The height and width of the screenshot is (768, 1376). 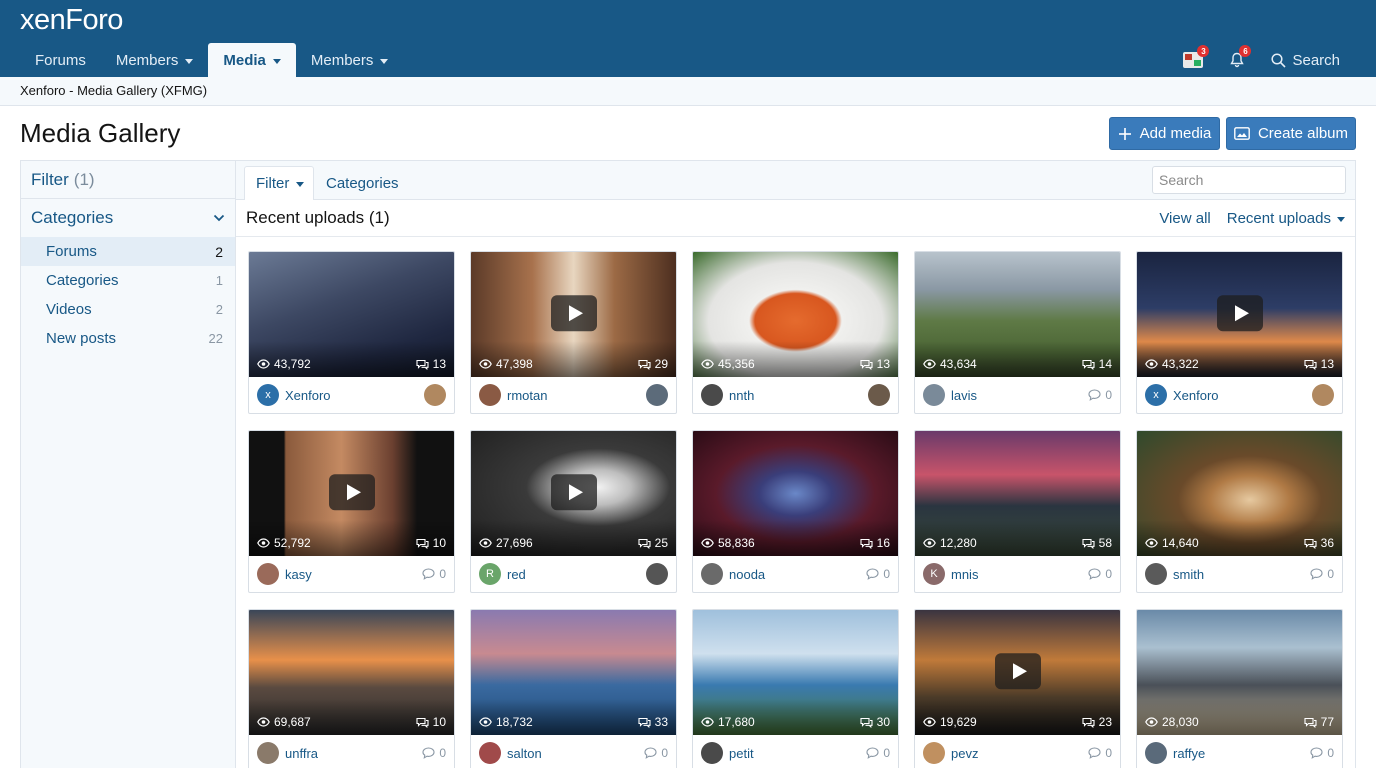 What do you see at coordinates (794, 574) in the screenshot?
I see `username-link: nooda` at bounding box center [794, 574].